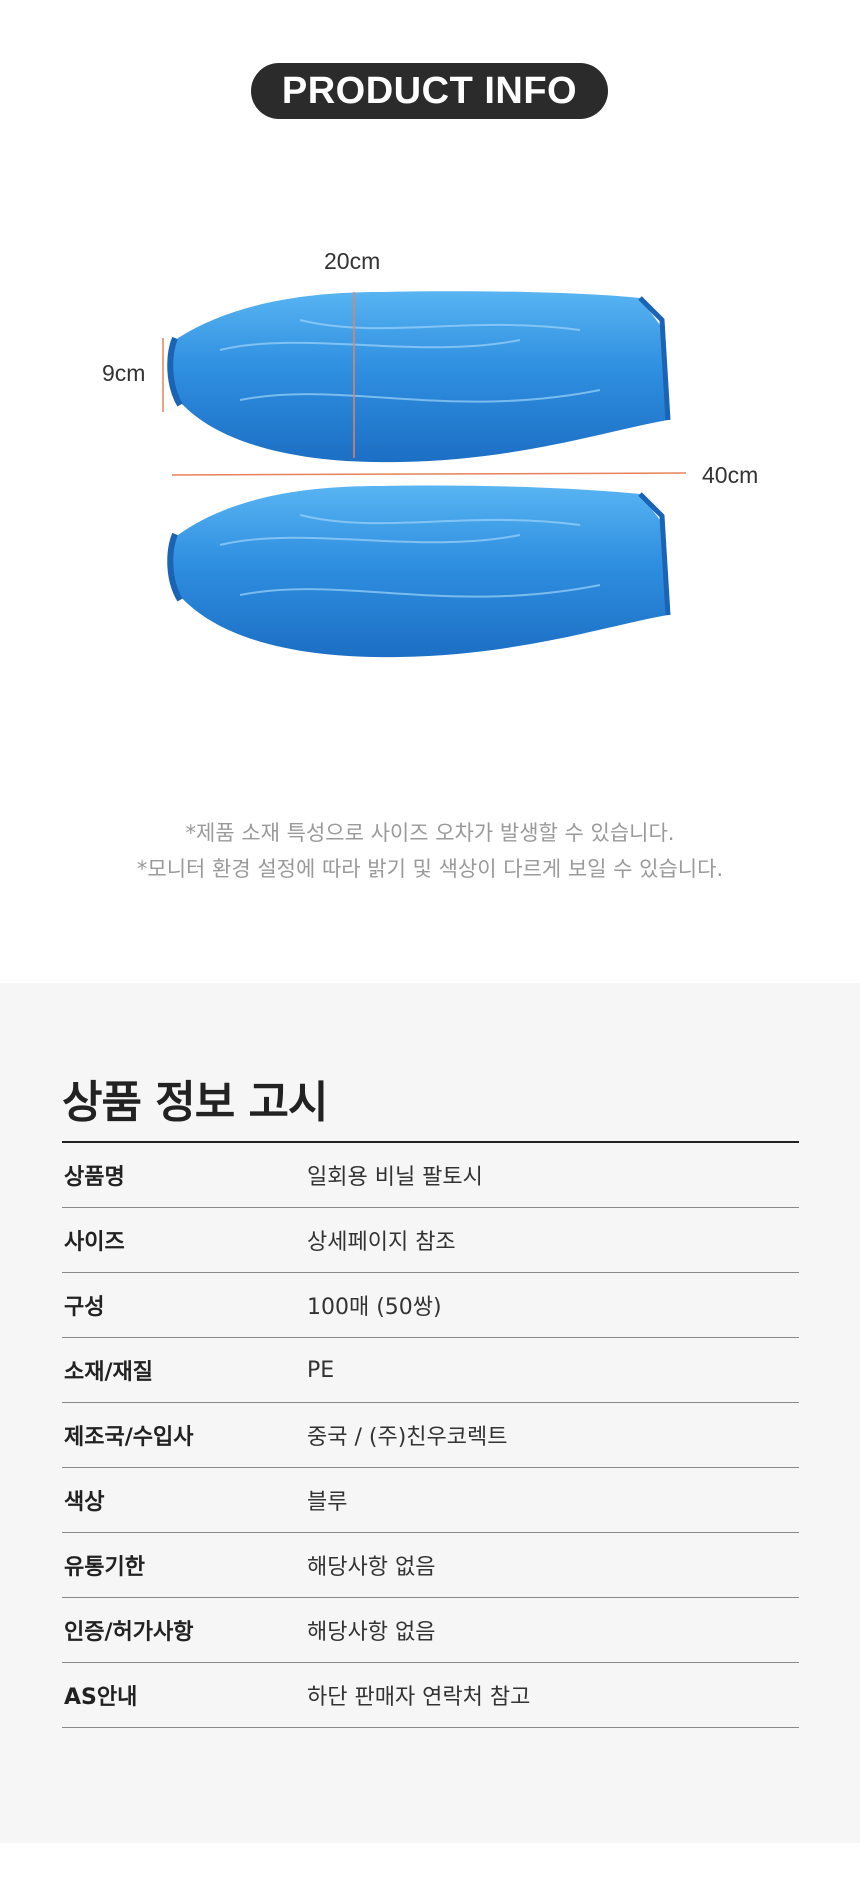 Image resolution: width=860 pixels, height=1900 pixels. I want to click on row-label: 소재/재질, so click(184, 1370).